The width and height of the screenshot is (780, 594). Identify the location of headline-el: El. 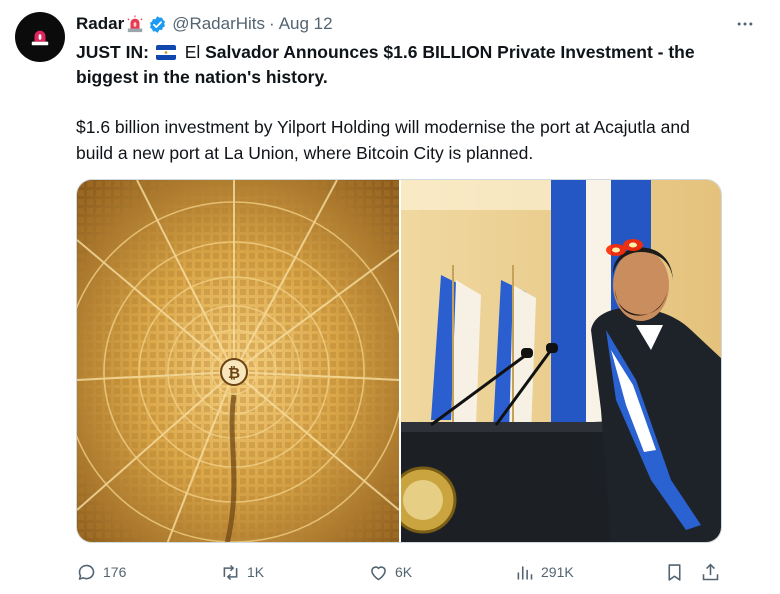
(192, 52).